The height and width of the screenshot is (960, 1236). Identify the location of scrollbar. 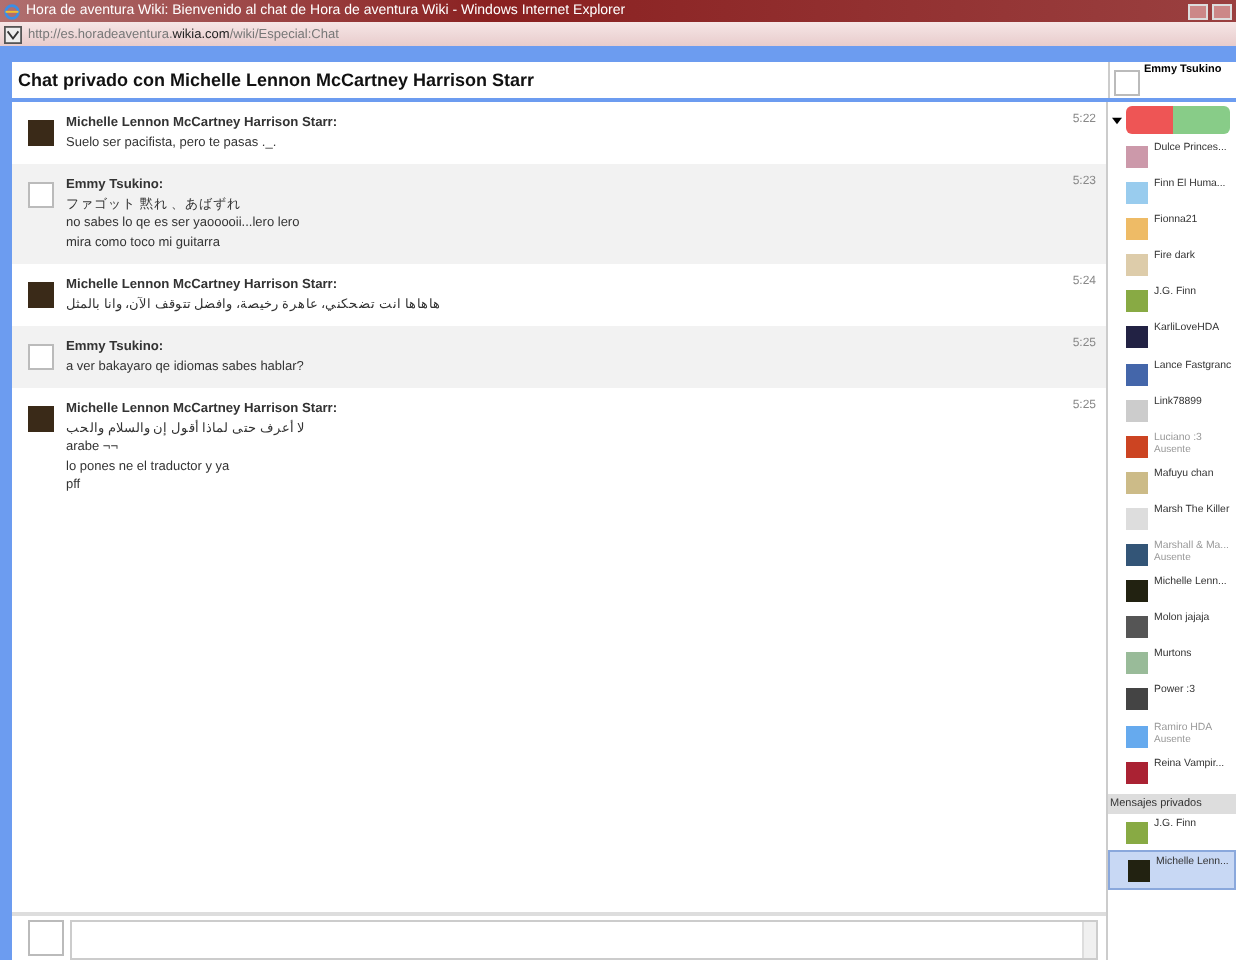
(1089, 940).